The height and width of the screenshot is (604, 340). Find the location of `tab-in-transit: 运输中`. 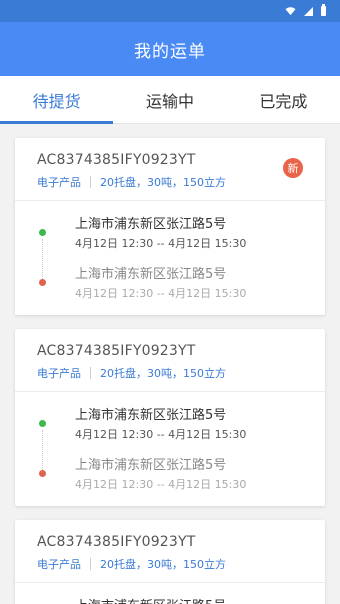

tab-in-transit: 运输中 is located at coordinates (169, 99).